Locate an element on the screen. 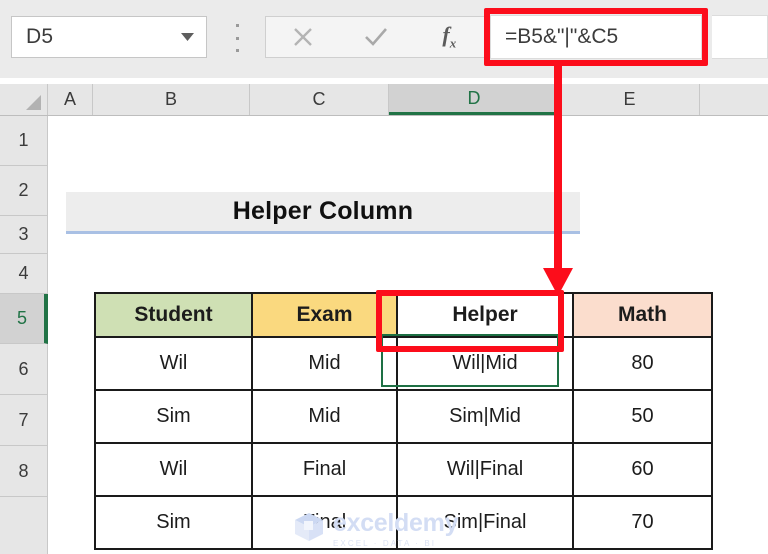 This screenshot has height=554, width=768. cell-e6: 50 is located at coordinates (642, 416).